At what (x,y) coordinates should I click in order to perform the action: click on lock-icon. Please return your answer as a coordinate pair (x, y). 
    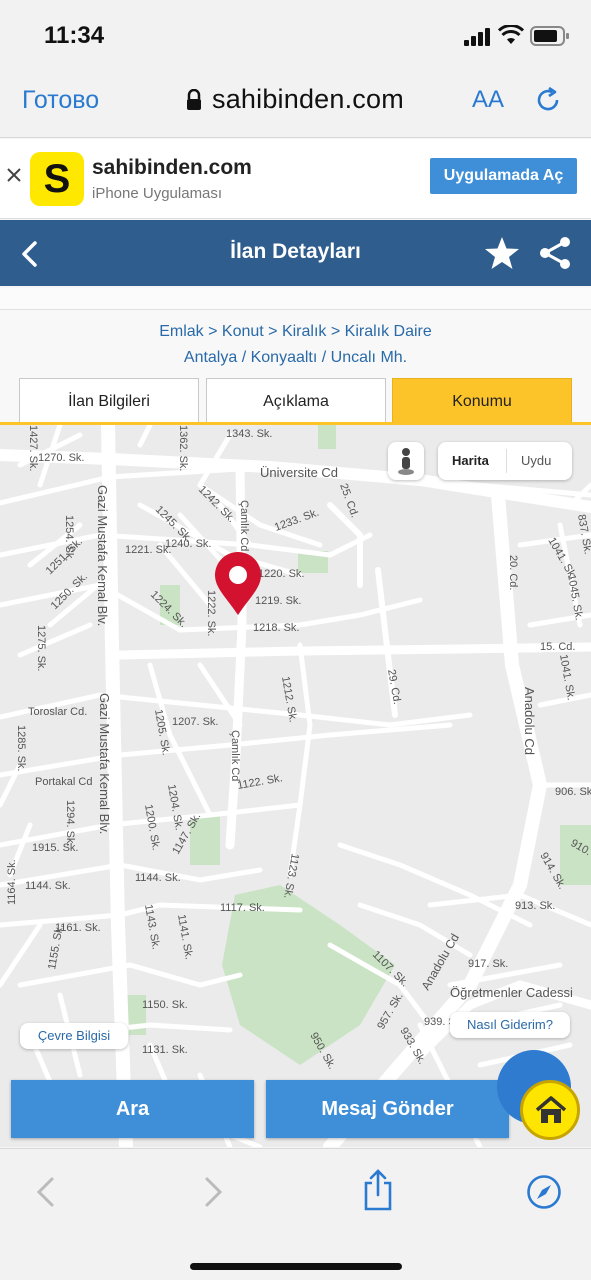
    Looking at the image, I should click on (194, 99).